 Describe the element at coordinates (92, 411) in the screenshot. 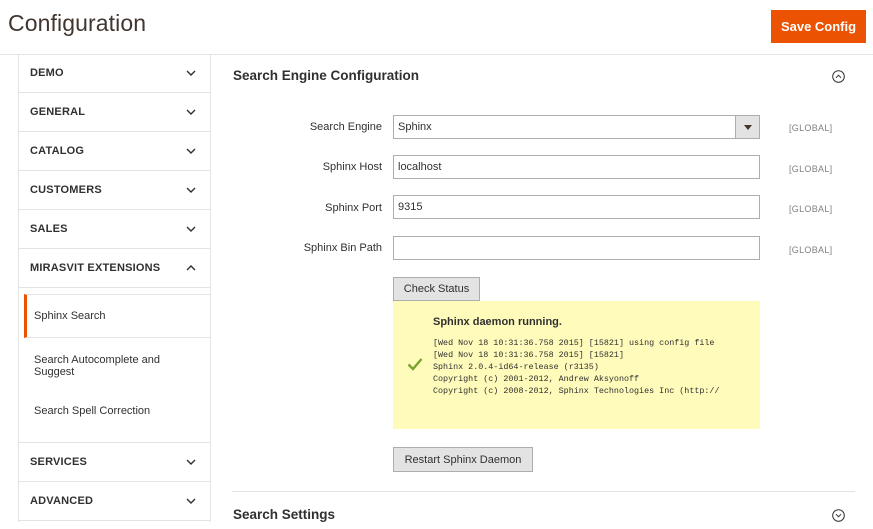

I see `sidebar-item-label: Search Spell Correction` at that location.